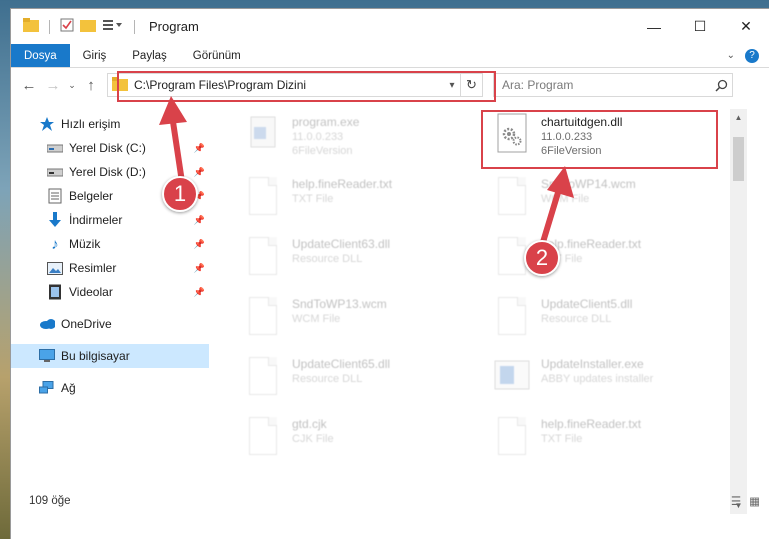 This screenshot has width=769, height=539. Describe the element at coordinates (180, 194) in the screenshot. I see `step-badge-1: 1` at that location.